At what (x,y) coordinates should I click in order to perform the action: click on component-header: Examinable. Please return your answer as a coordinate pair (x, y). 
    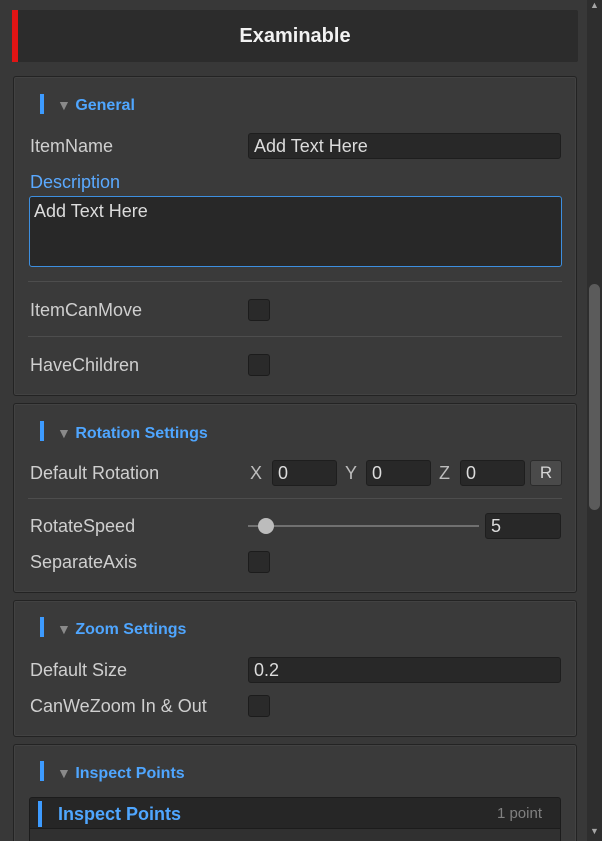
    Looking at the image, I should click on (295, 36).